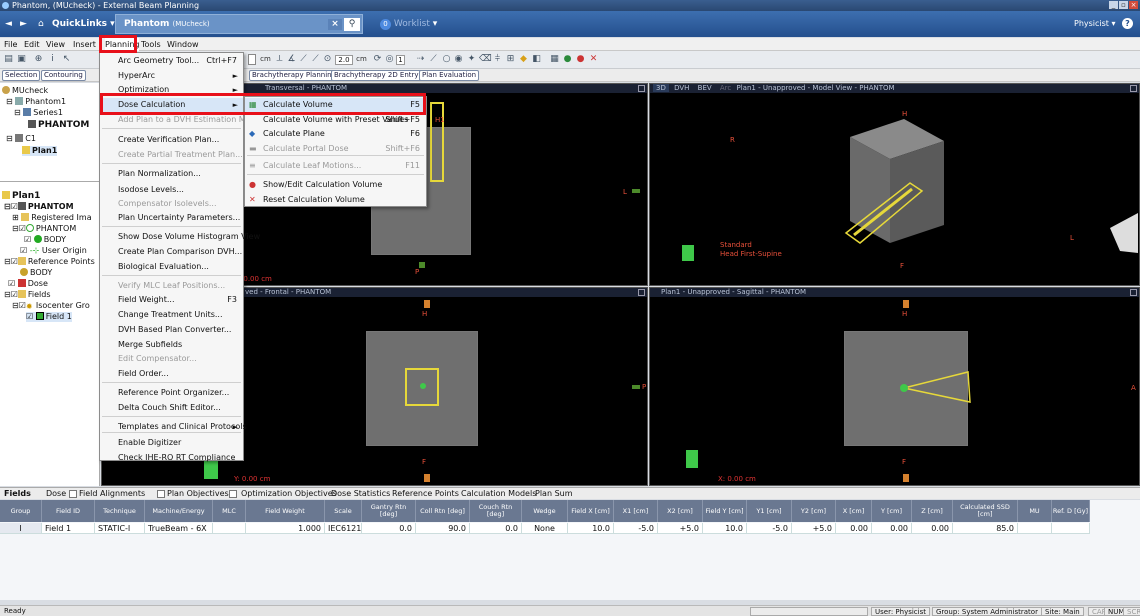 The height and width of the screenshot is (616, 1140). Describe the element at coordinates (567, 59) in the screenshot. I see `dose-icon: ●` at that location.